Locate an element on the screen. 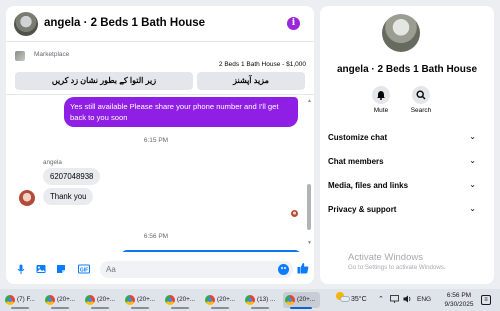  svg-text: GIF is located at coordinates (84, 270).